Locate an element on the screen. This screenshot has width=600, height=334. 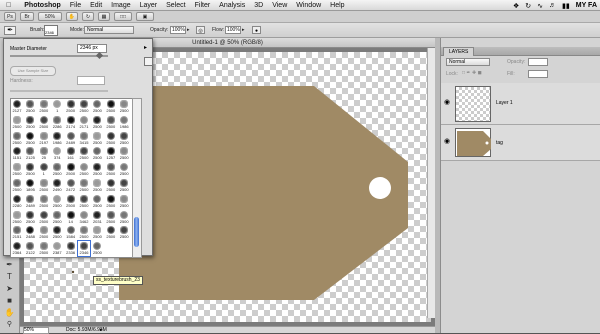
menu-select: Select is located at coordinates (175, 5).